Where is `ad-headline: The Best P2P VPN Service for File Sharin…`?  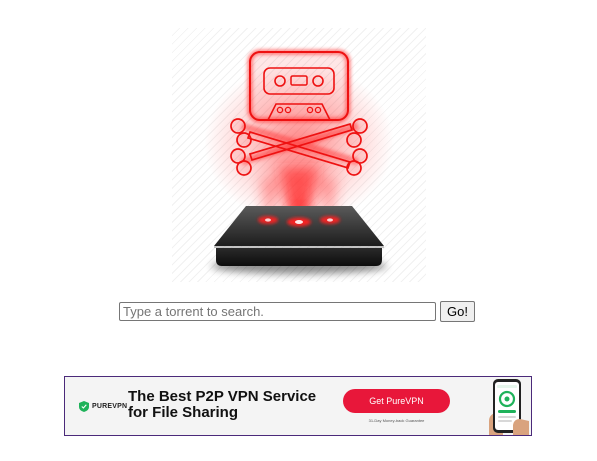 ad-headline: The Best P2P VPN Service for File Sharin… is located at coordinates (228, 405).